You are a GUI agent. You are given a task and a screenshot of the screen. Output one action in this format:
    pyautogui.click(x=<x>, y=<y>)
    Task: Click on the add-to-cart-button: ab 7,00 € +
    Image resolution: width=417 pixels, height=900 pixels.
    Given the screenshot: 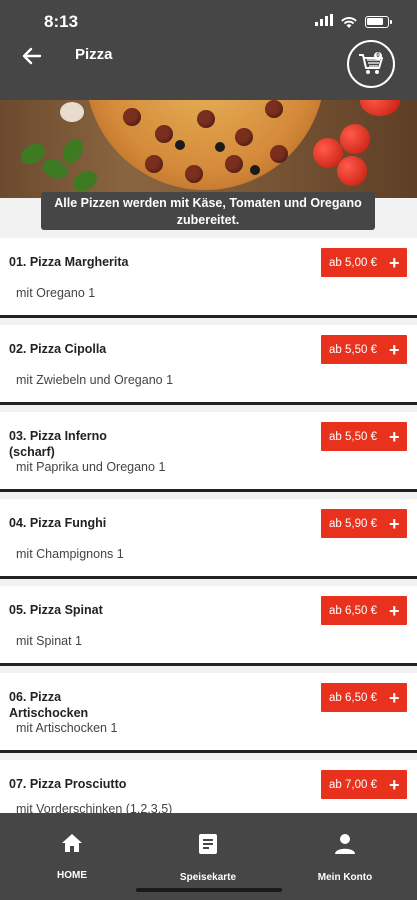 What is the action you would take?
    pyautogui.click(x=364, y=784)
    